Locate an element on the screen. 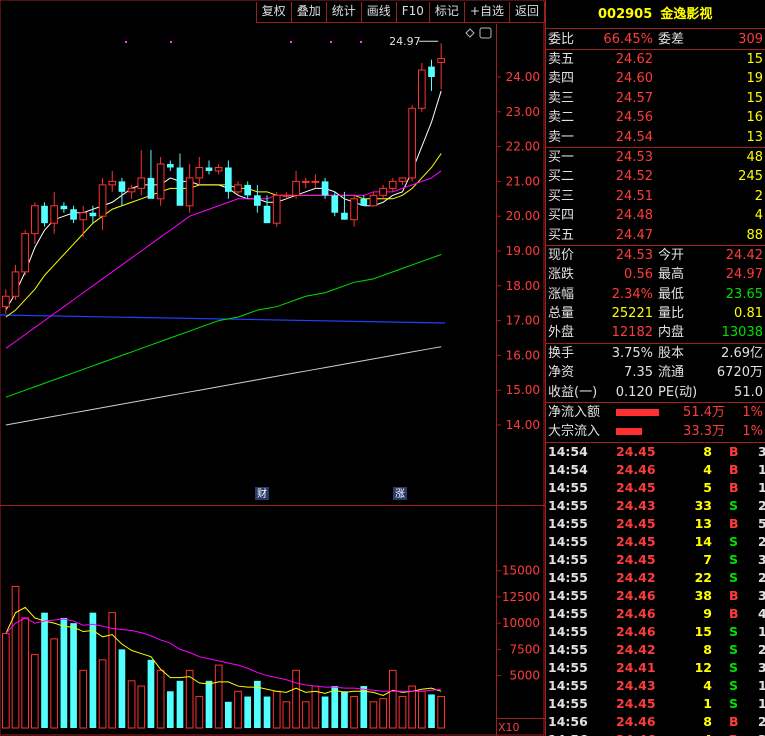 The image size is (765, 736). fund-label-1: 净资 is located at coordinates (561, 373).